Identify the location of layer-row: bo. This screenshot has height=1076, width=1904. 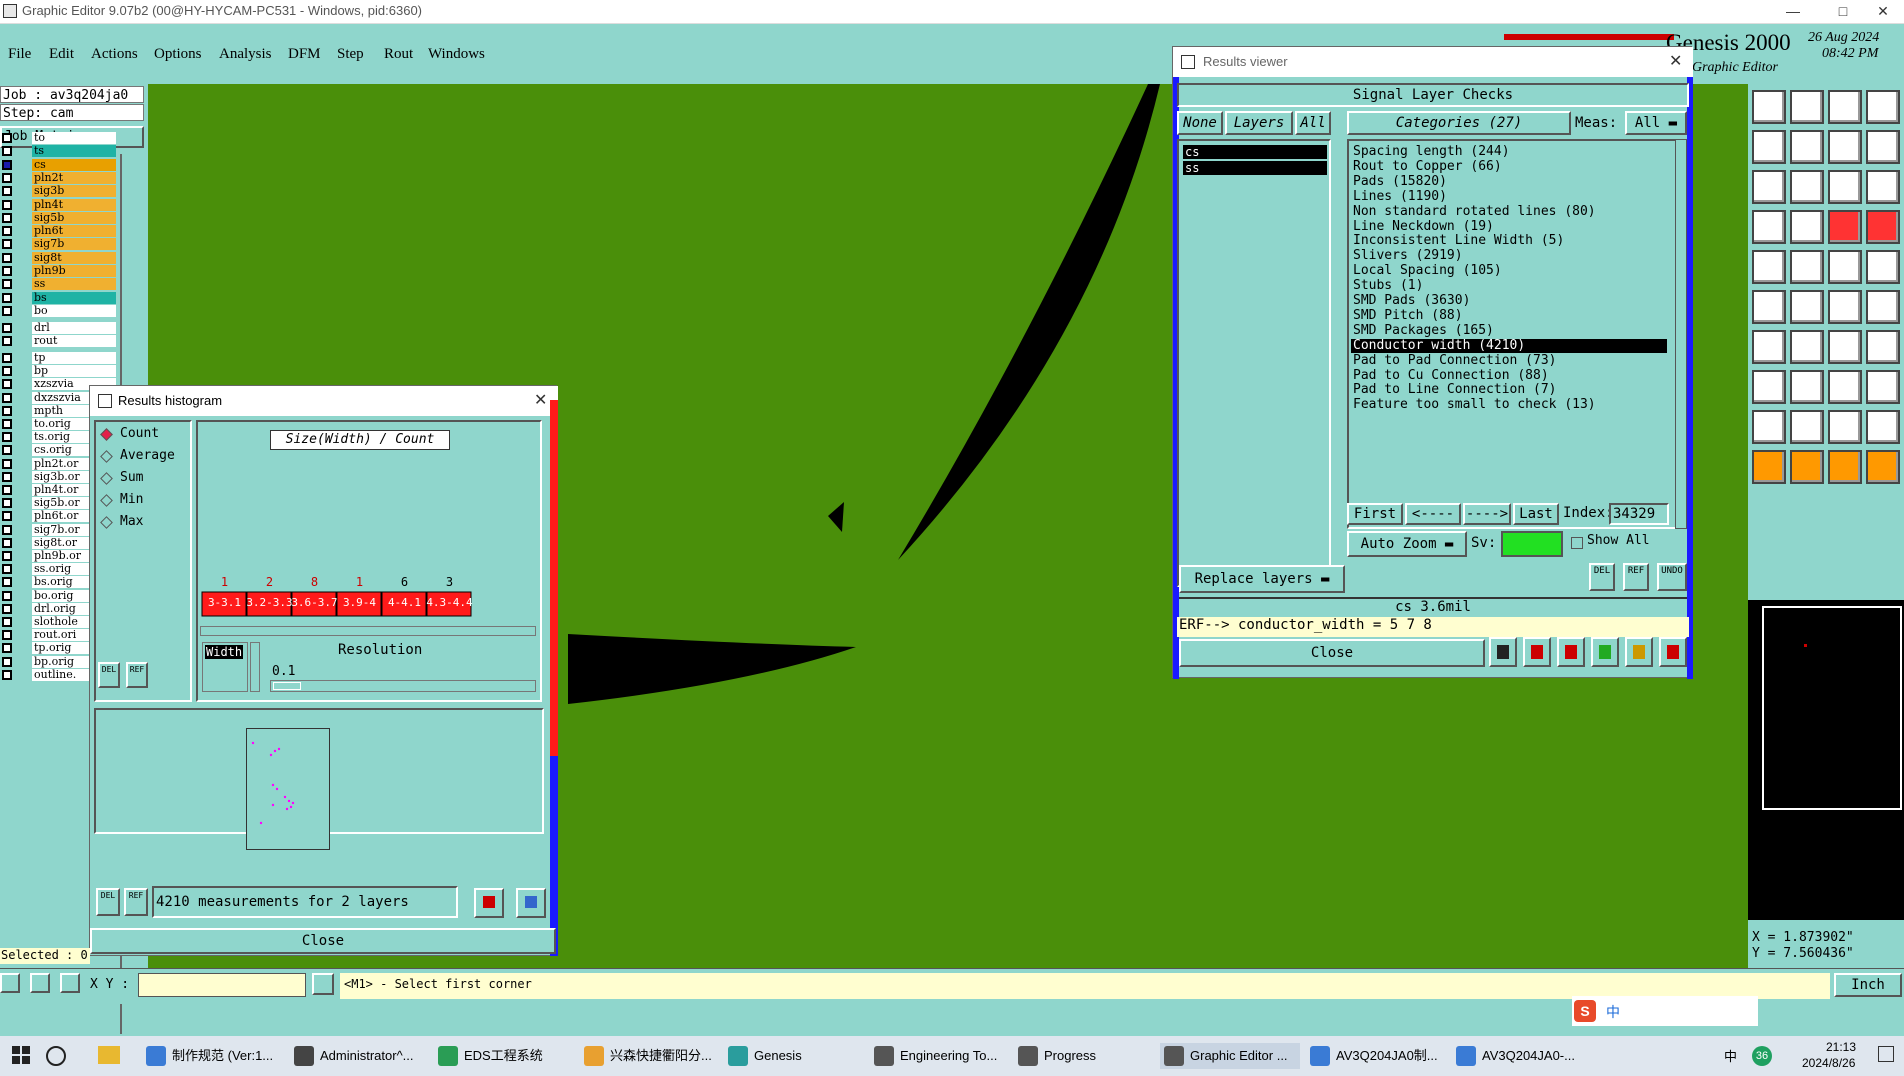
(60, 311).